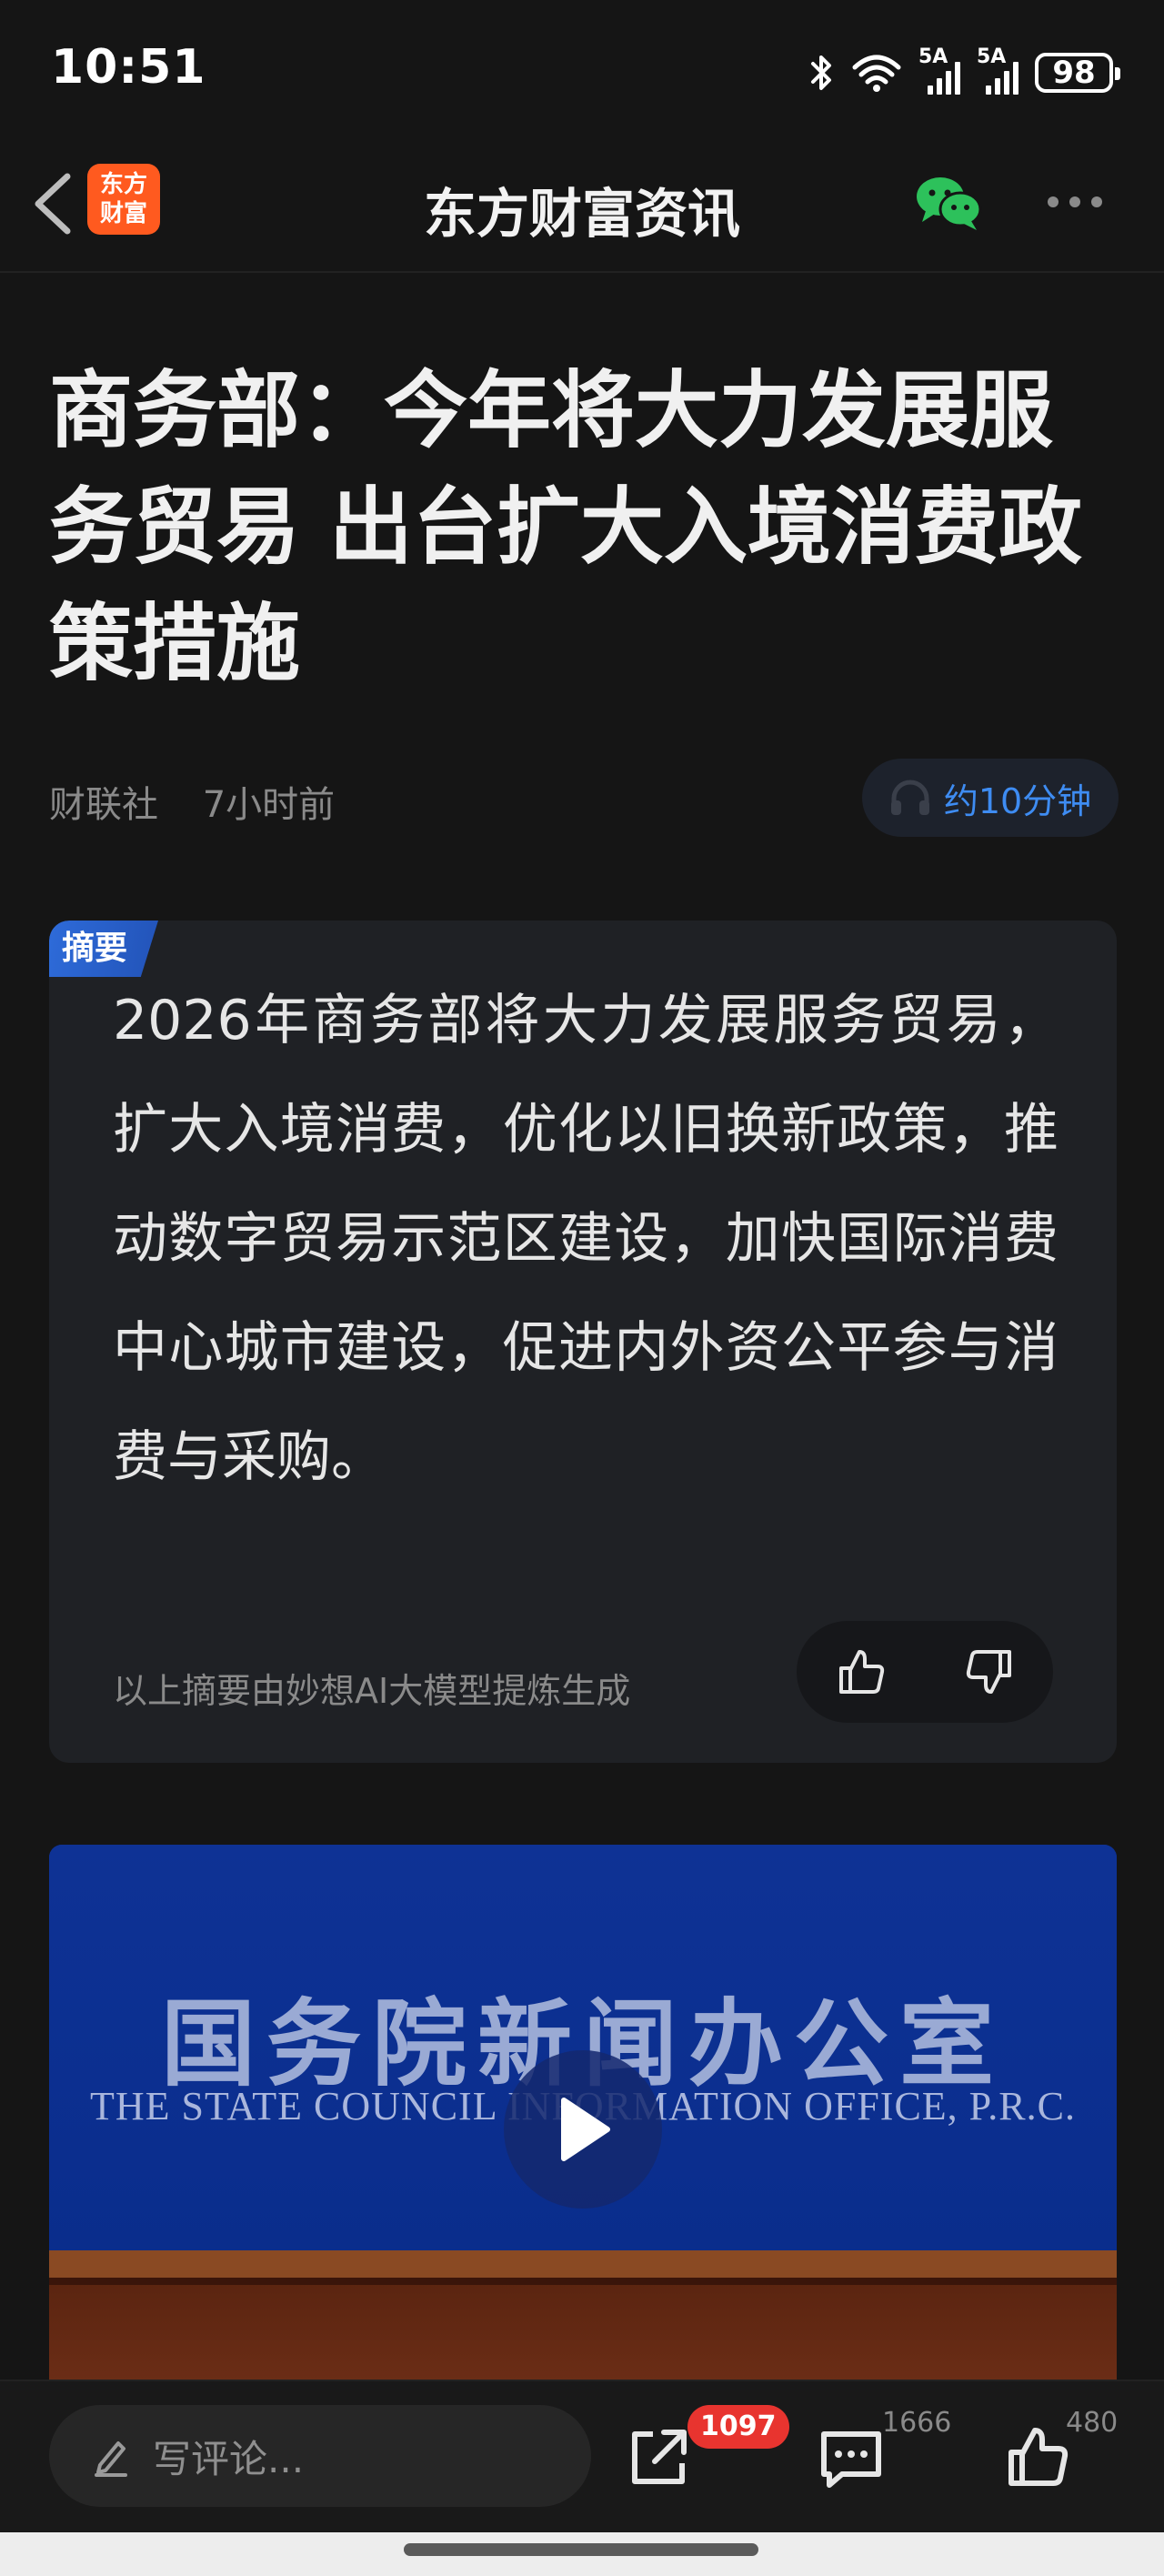  Describe the element at coordinates (1074, 73) in the screenshot. I see `battery-level: 98` at that location.